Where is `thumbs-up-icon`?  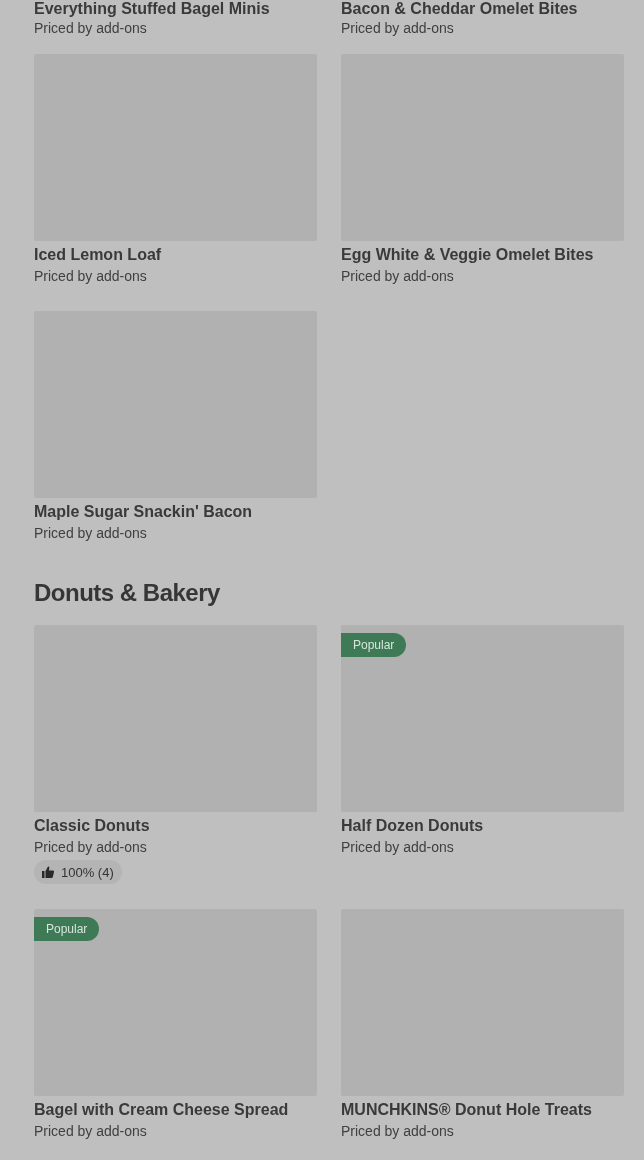 thumbs-up-icon is located at coordinates (48, 872).